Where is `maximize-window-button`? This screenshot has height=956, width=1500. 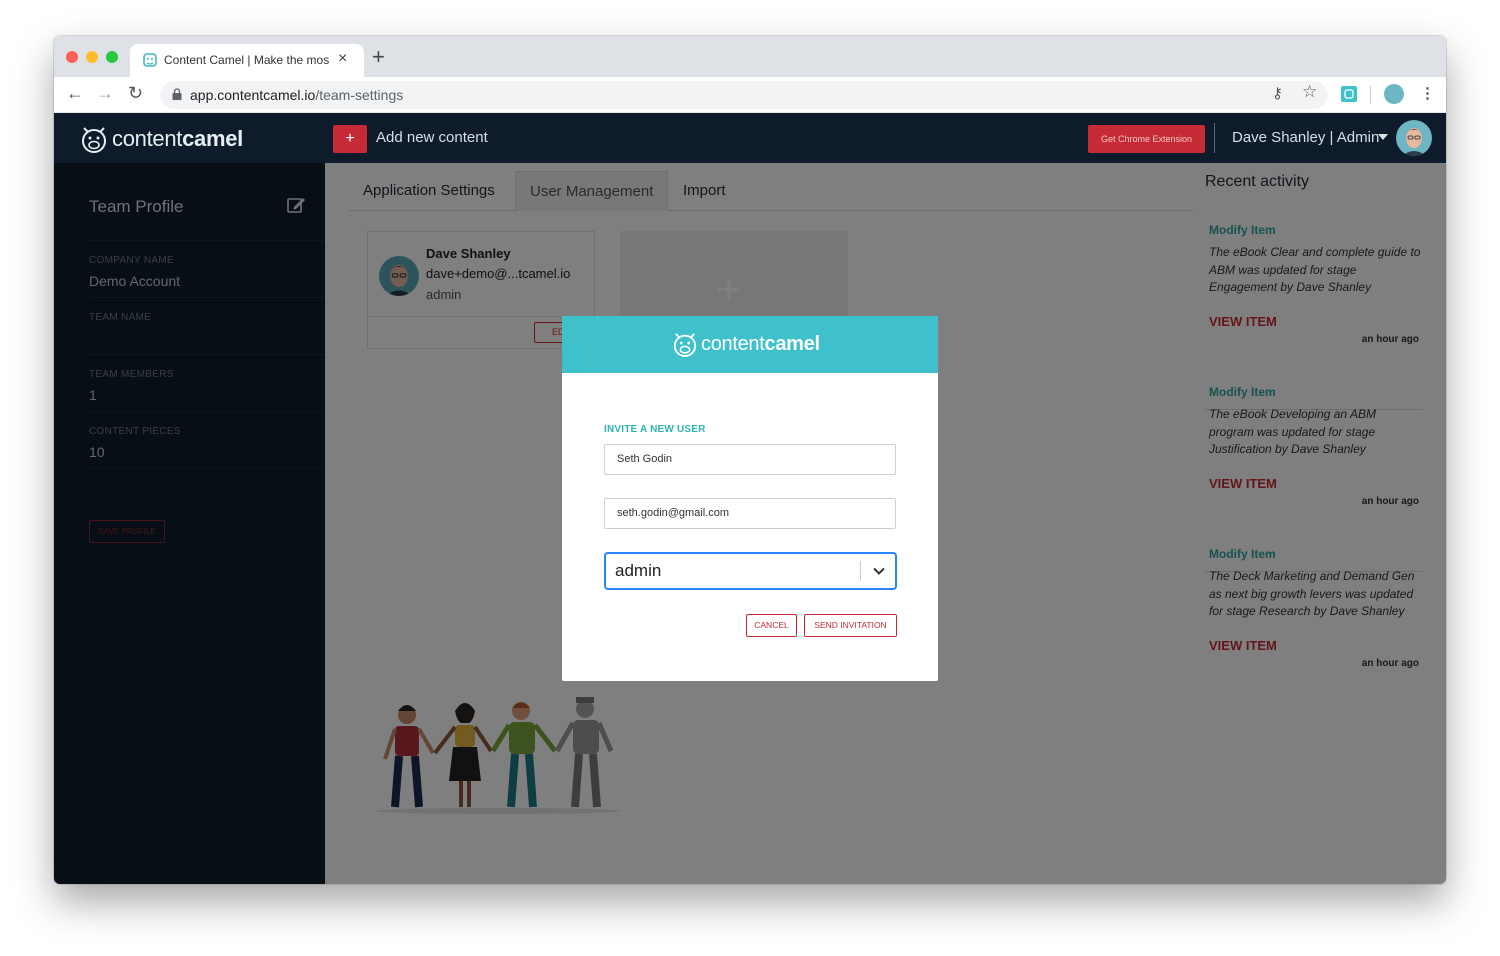
maximize-window-button is located at coordinates (112, 57).